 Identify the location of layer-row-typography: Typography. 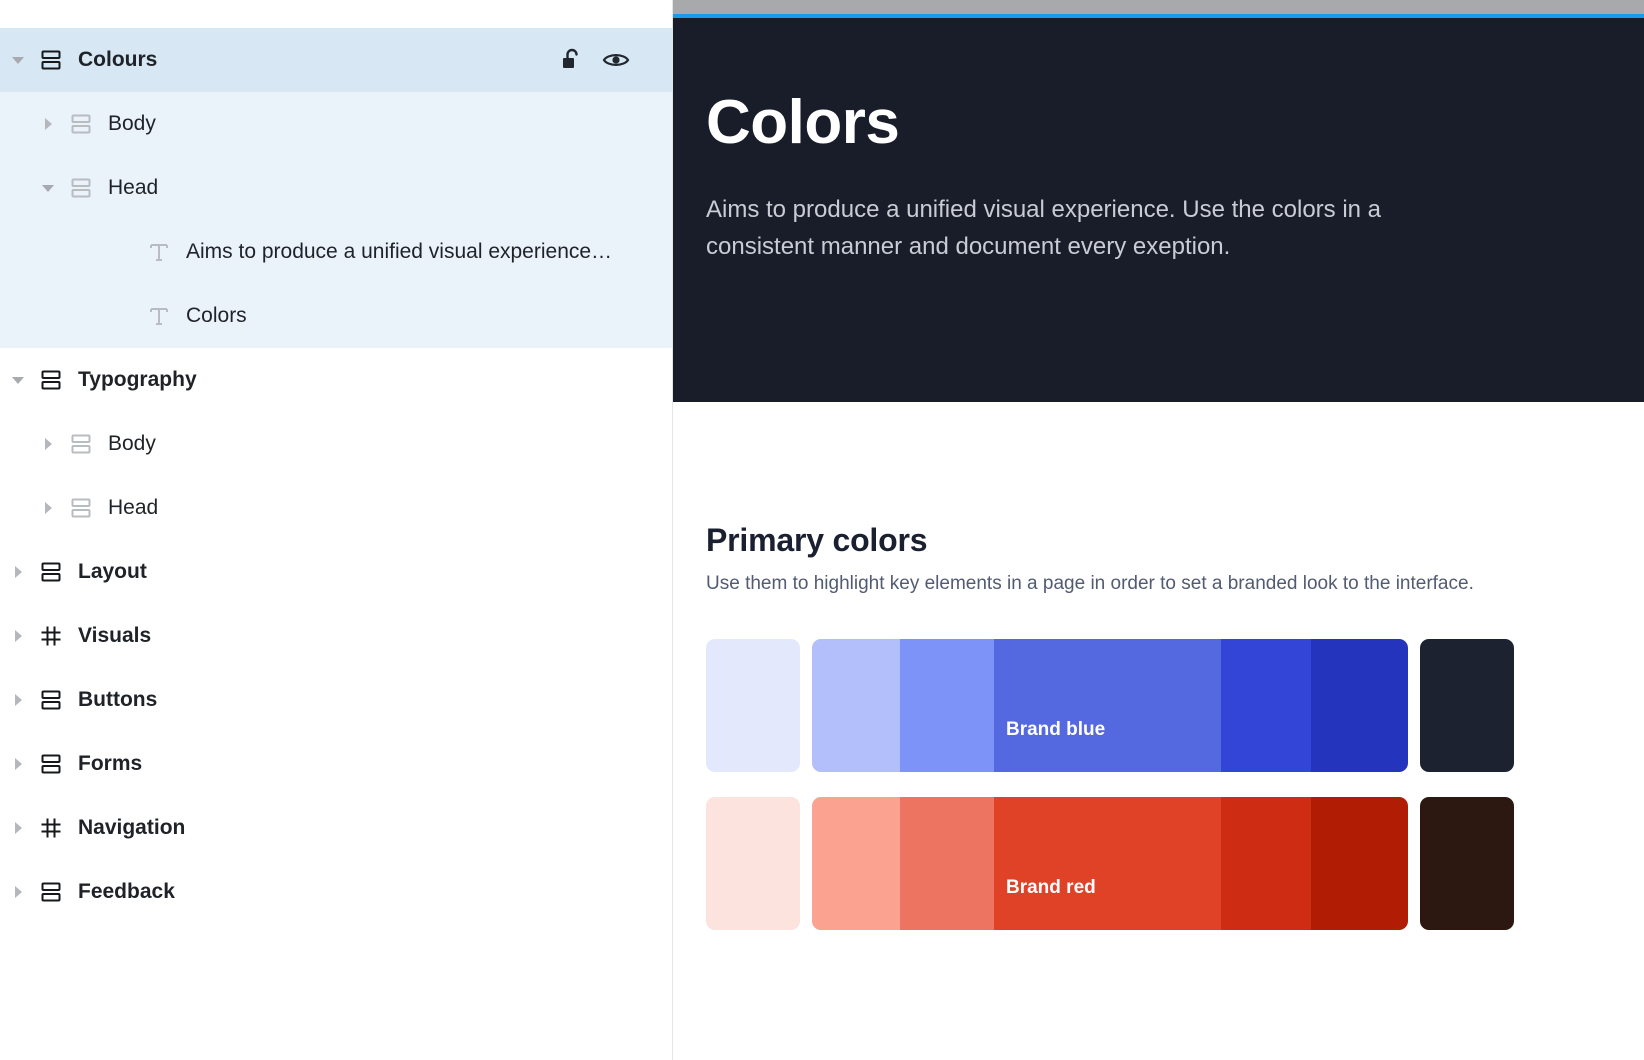
(336, 380).